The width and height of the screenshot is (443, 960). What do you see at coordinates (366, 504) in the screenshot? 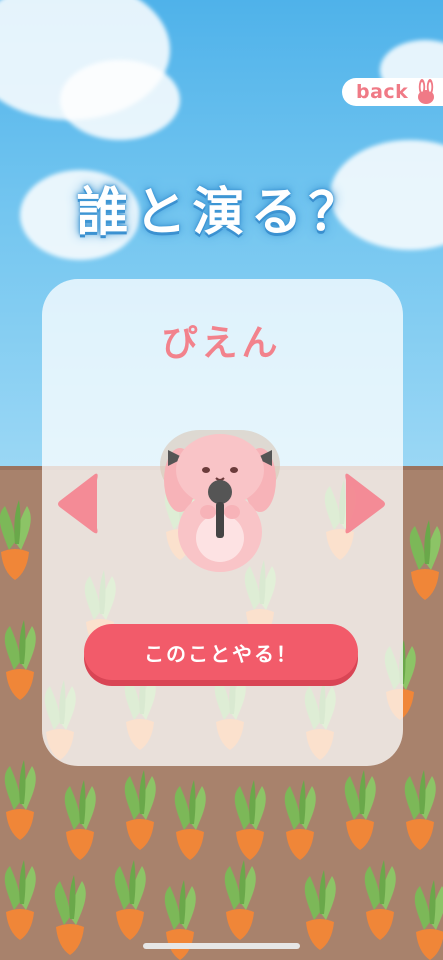
I see `arrow-right-icon` at bounding box center [366, 504].